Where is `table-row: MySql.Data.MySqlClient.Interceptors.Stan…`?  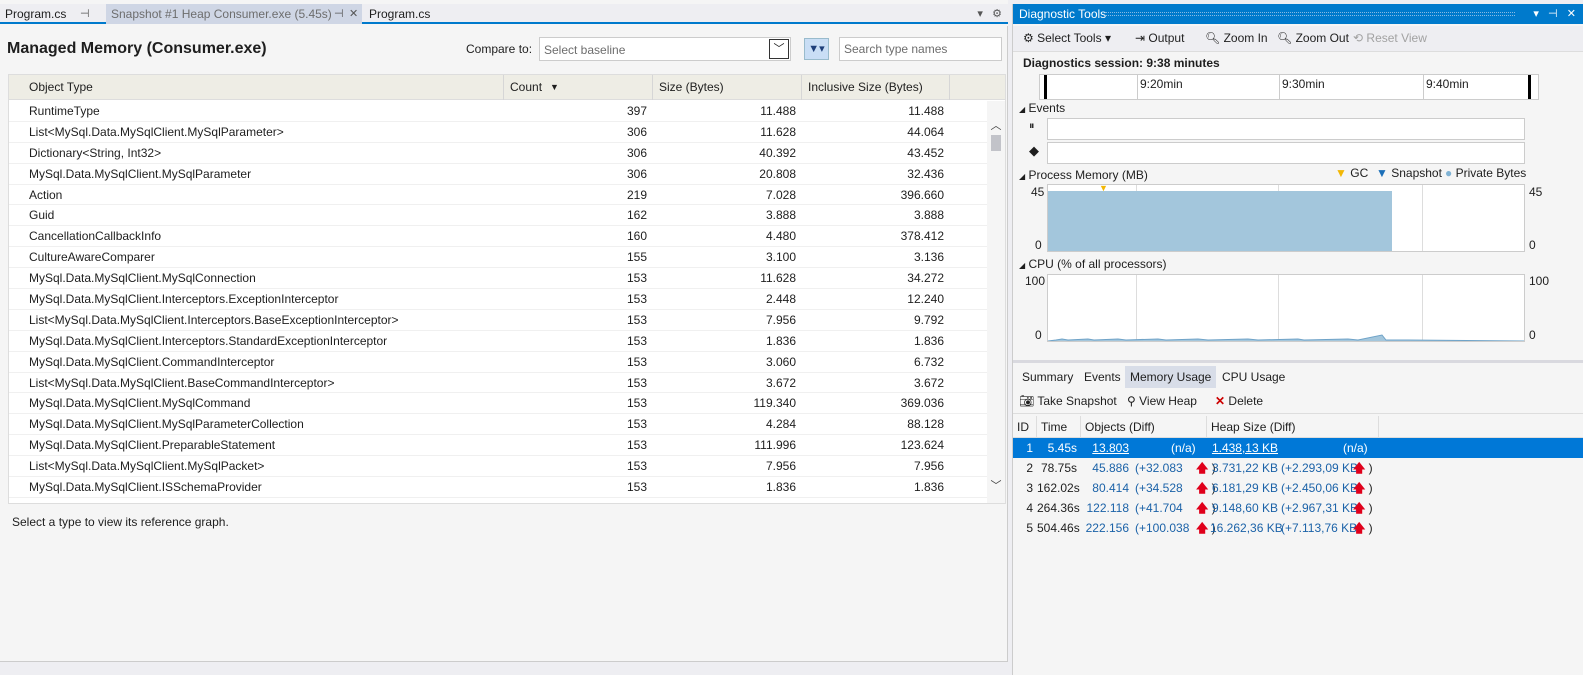 table-row: MySql.Data.MySqlClient.Interceptors.Stan… is located at coordinates (499, 341).